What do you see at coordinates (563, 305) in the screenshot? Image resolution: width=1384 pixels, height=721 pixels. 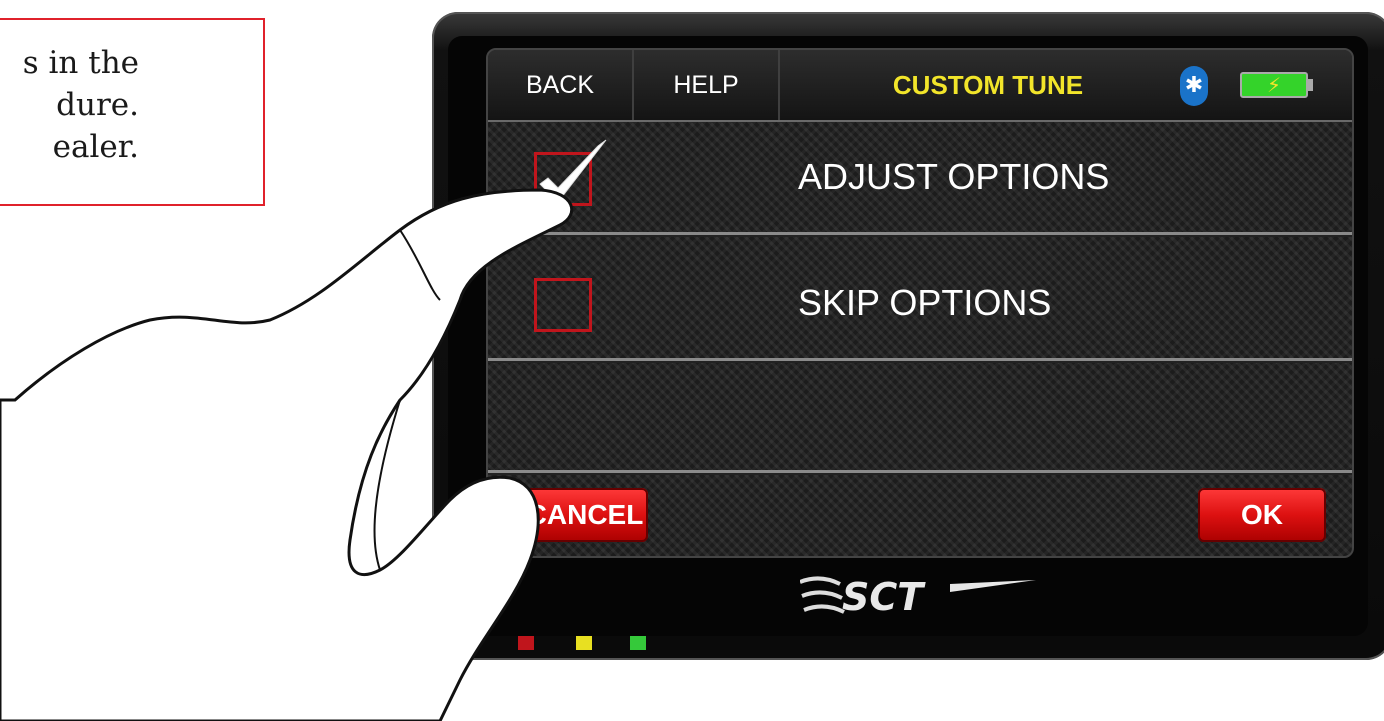 I see `skip-options-checkbox` at bounding box center [563, 305].